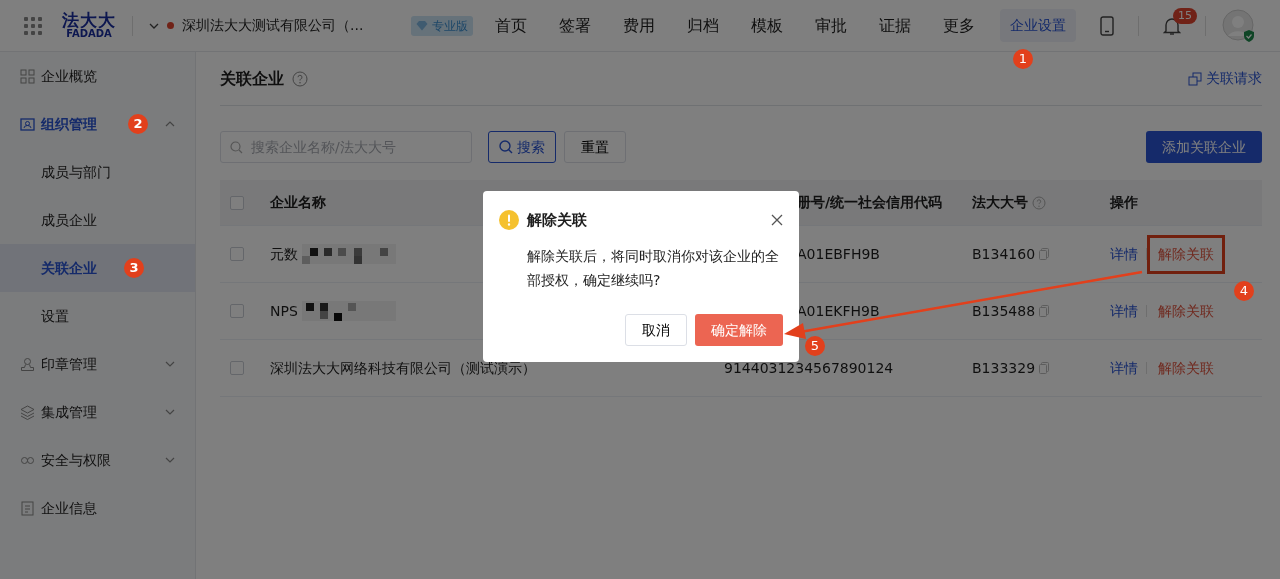  What do you see at coordinates (284, 311) in the screenshot?
I see `table-cell-text: NPS` at bounding box center [284, 311].